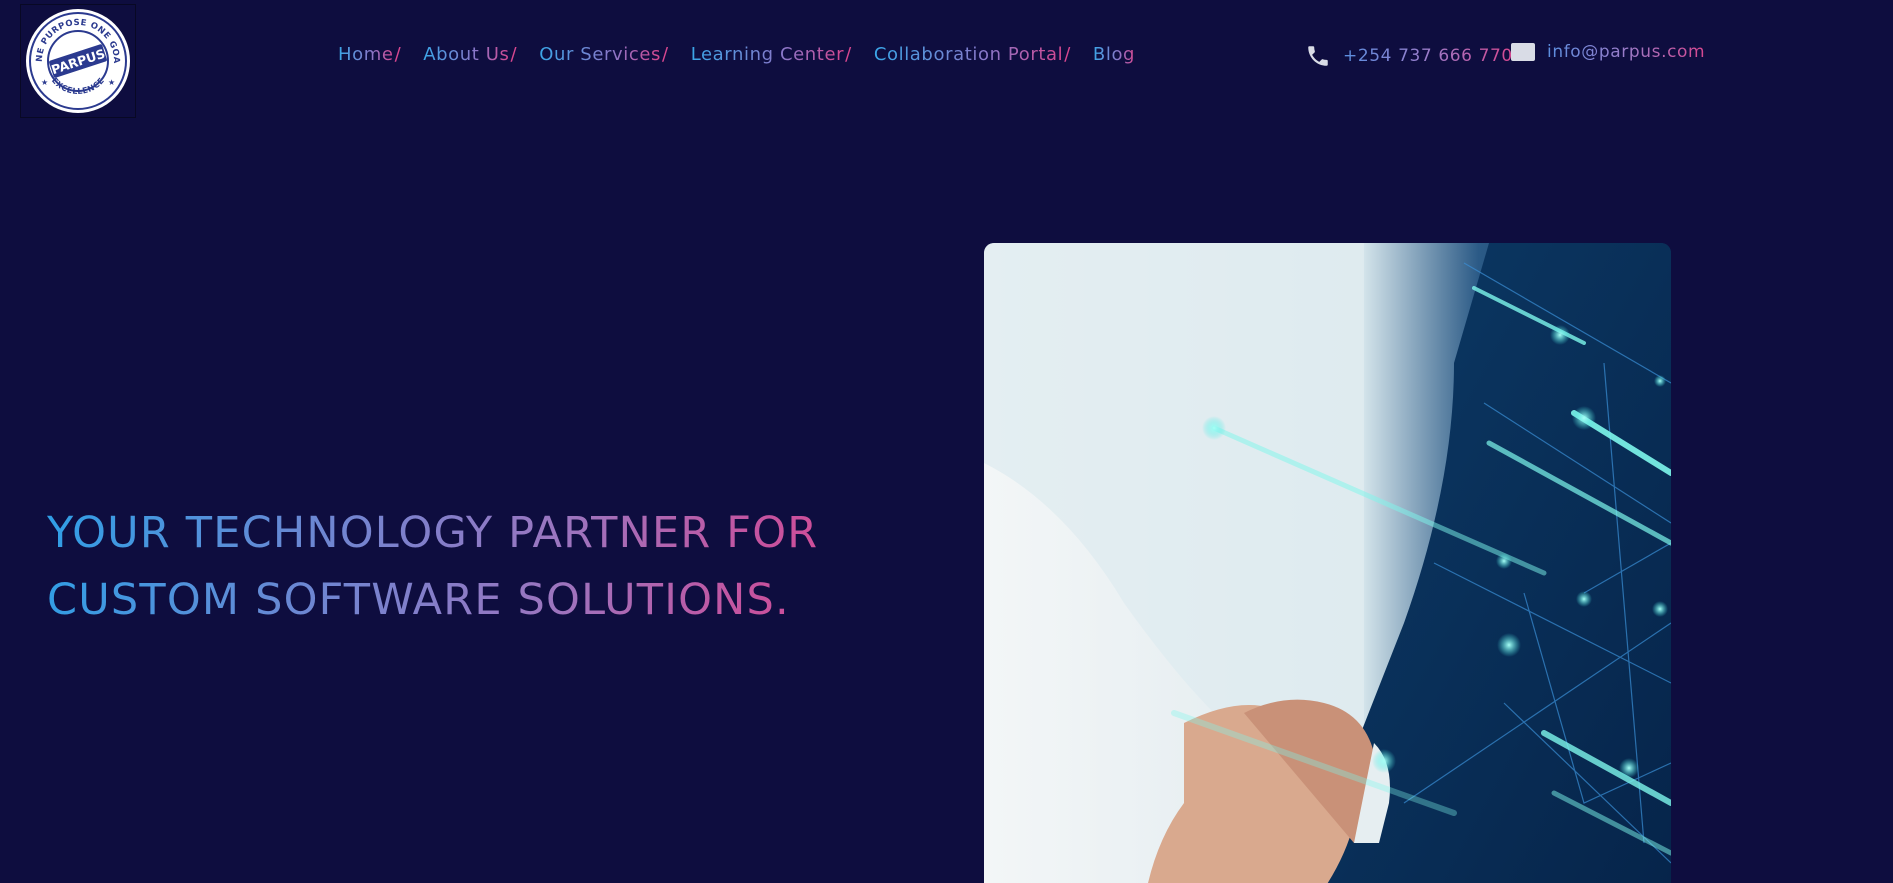  I want to click on phone-number: +254 737 666 770, so click(1428, 56).